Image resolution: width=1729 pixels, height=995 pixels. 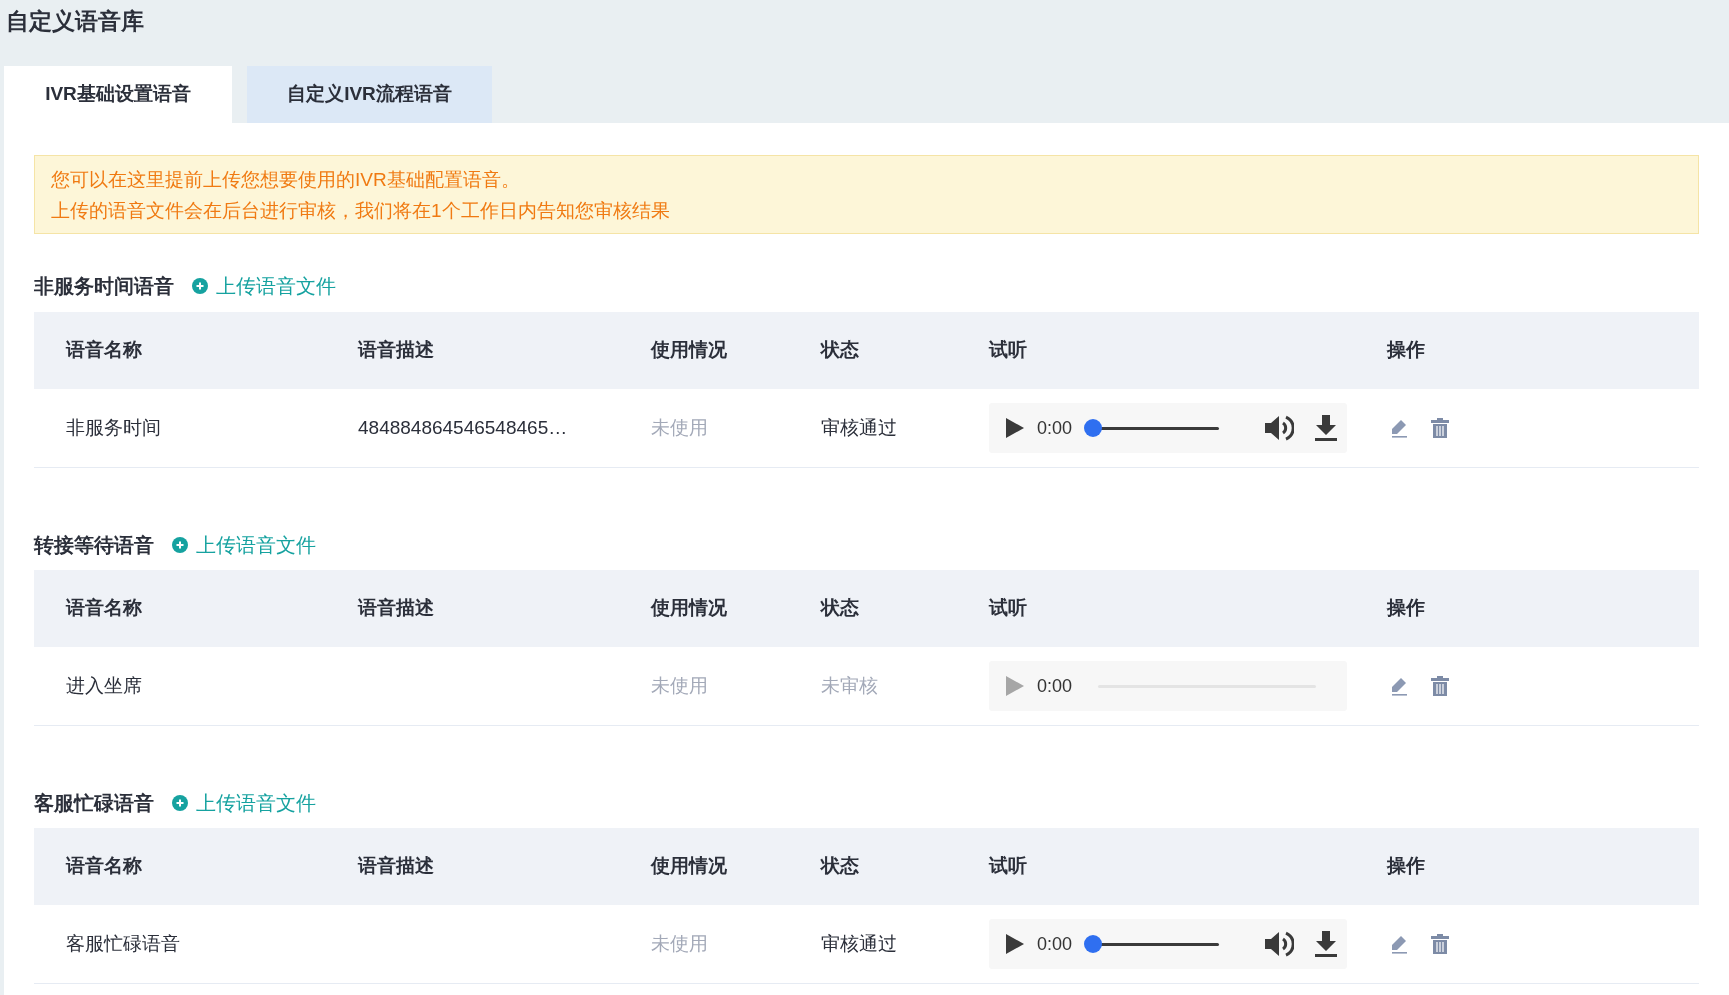 What do you see at coordinates (118, 94) in the screenshot?
I see `tab: IVR基础设置语音` at bounding box center [118, 94].